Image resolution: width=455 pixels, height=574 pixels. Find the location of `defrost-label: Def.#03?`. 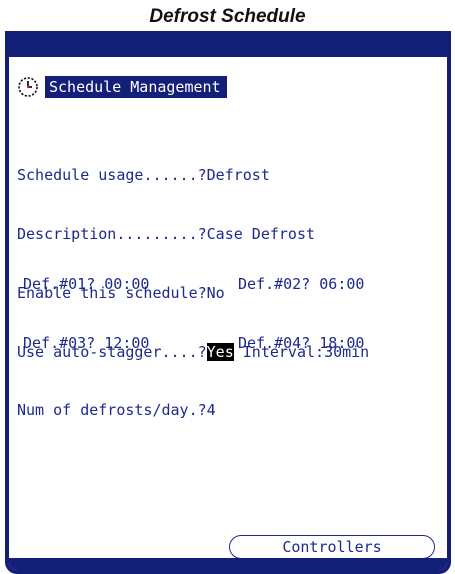

defrost-label: Def.#03? is located at coordinates (59, 342).